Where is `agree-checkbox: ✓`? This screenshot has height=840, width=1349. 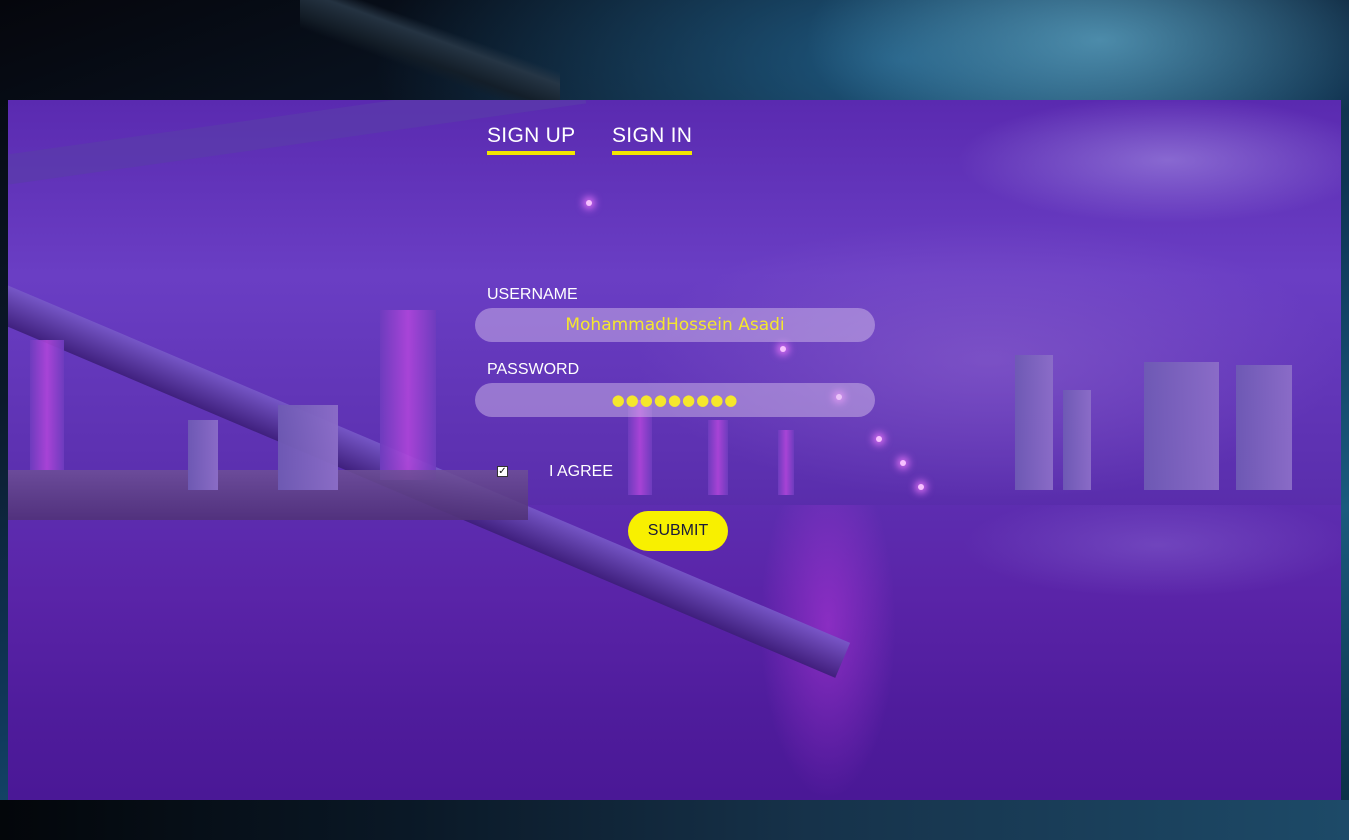 agree-checkbox: ✓ is located at coordinates (502, 471).